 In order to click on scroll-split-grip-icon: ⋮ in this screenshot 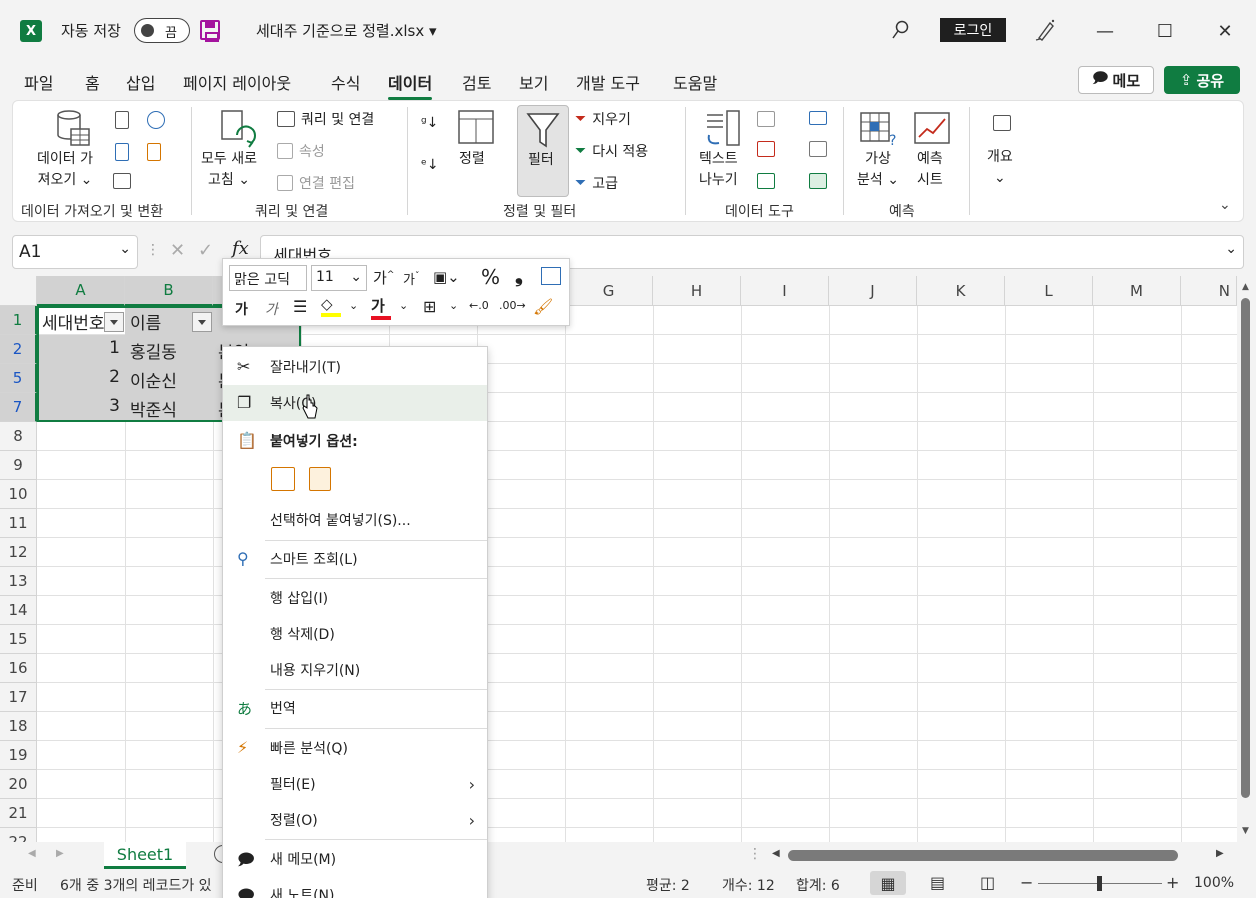, I will do `click(755, 854)`.